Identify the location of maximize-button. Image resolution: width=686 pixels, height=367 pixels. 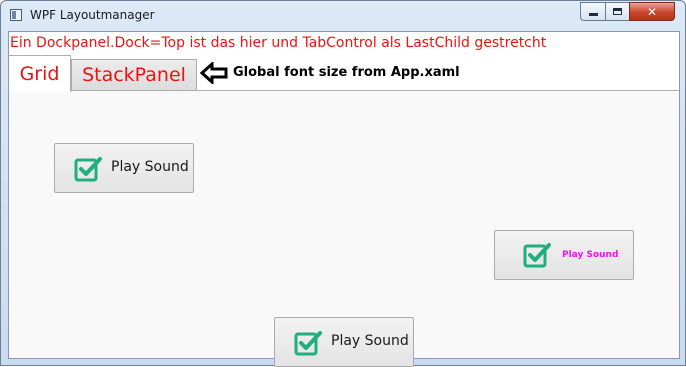
(617, 11).